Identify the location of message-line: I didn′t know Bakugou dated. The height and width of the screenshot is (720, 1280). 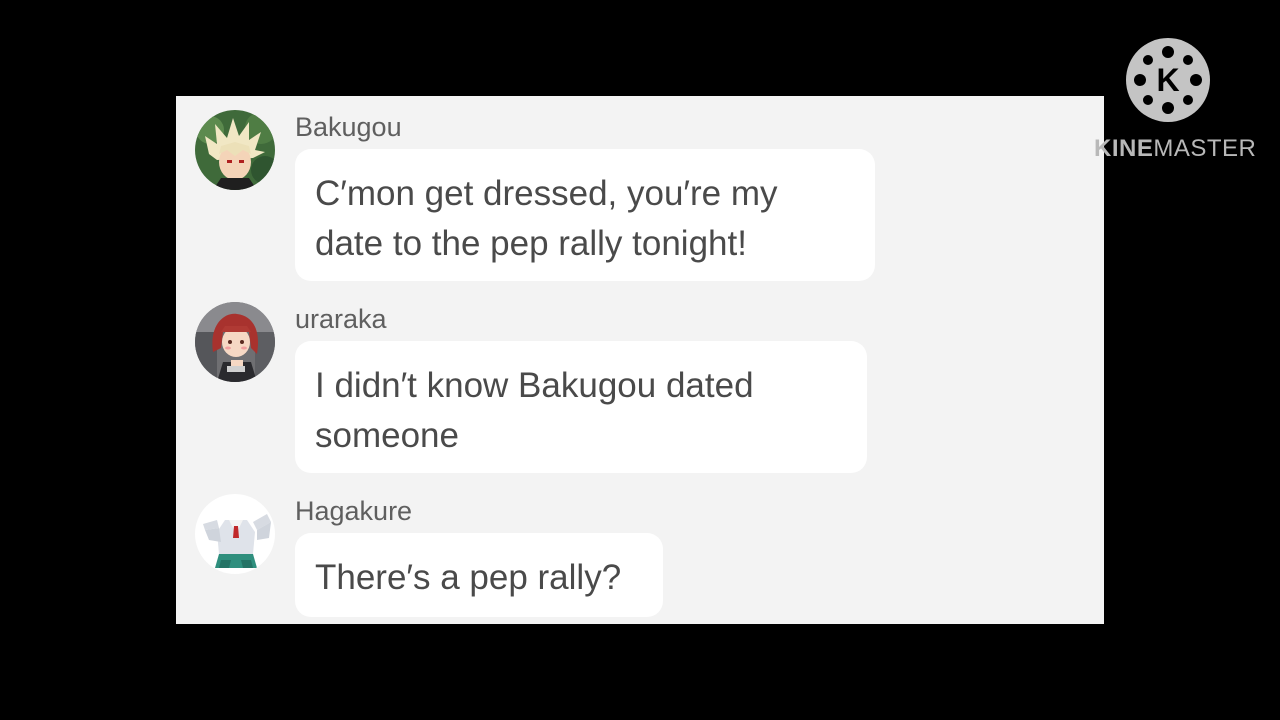
(534, 385).